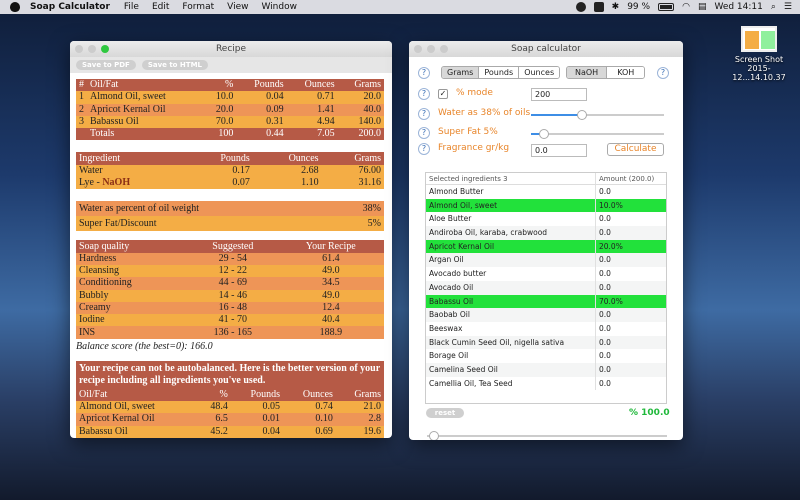 The height and width of the screenshot is (500, 800). What do you see at coordinates (160, 7) in the screenshot?
I see `menu-edit: Edit` at bounding box center [160, 7].